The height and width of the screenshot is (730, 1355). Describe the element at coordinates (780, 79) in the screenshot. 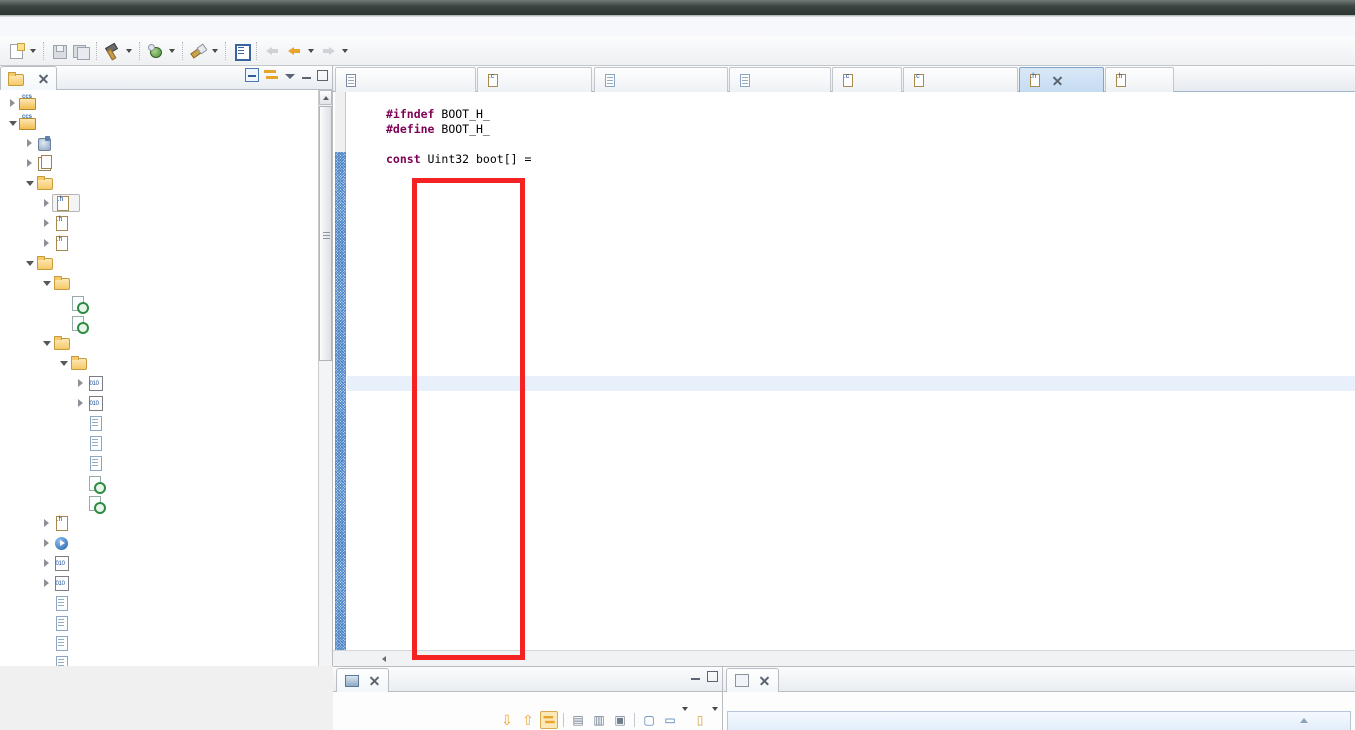

I see `editor-tab-ccssrcs-opt` at that location.